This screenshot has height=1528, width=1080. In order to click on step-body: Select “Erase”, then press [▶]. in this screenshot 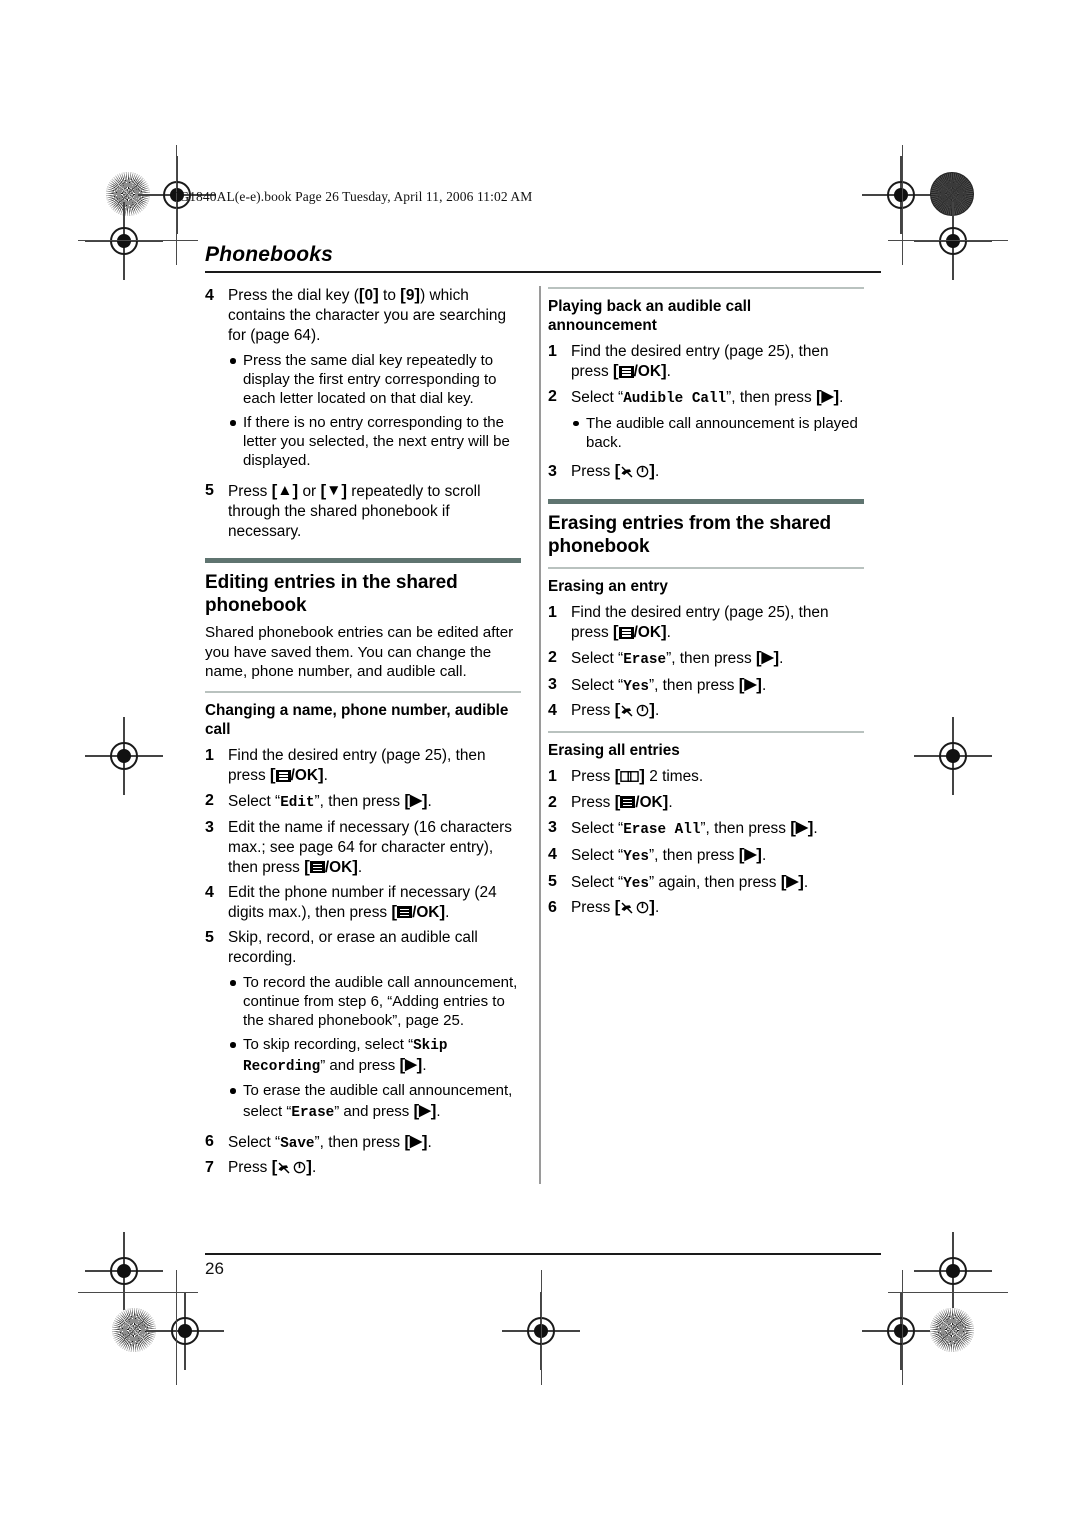, I will do `click(717, 659)`.